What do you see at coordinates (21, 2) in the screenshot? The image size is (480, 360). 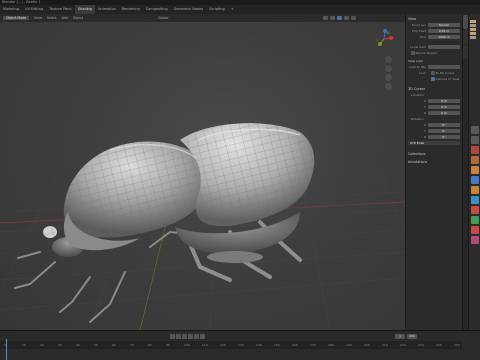 I see `window-title: Blender [...] - Beetle 1` at bounding box center [21, 2].